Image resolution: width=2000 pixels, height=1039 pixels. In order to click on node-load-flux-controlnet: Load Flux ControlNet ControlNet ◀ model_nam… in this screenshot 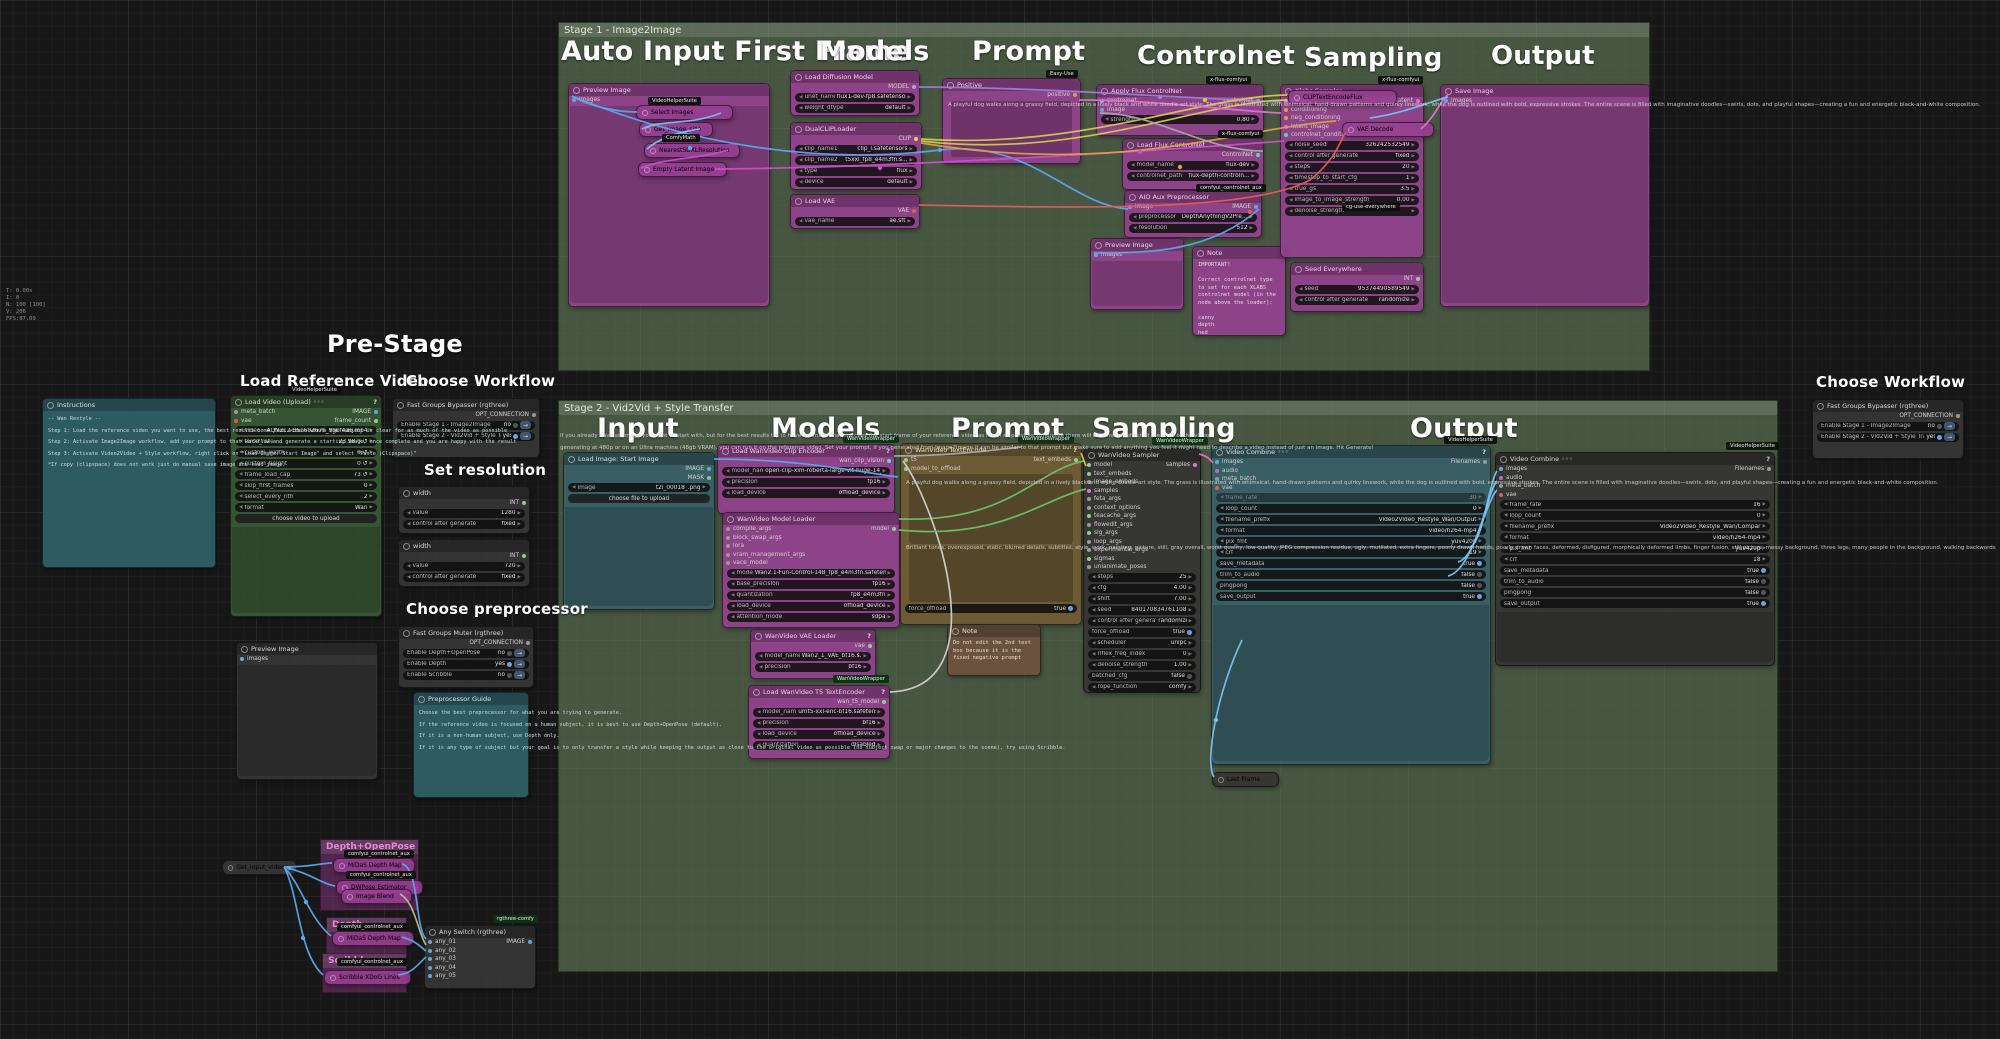, I will do `click(1193, 164)`.